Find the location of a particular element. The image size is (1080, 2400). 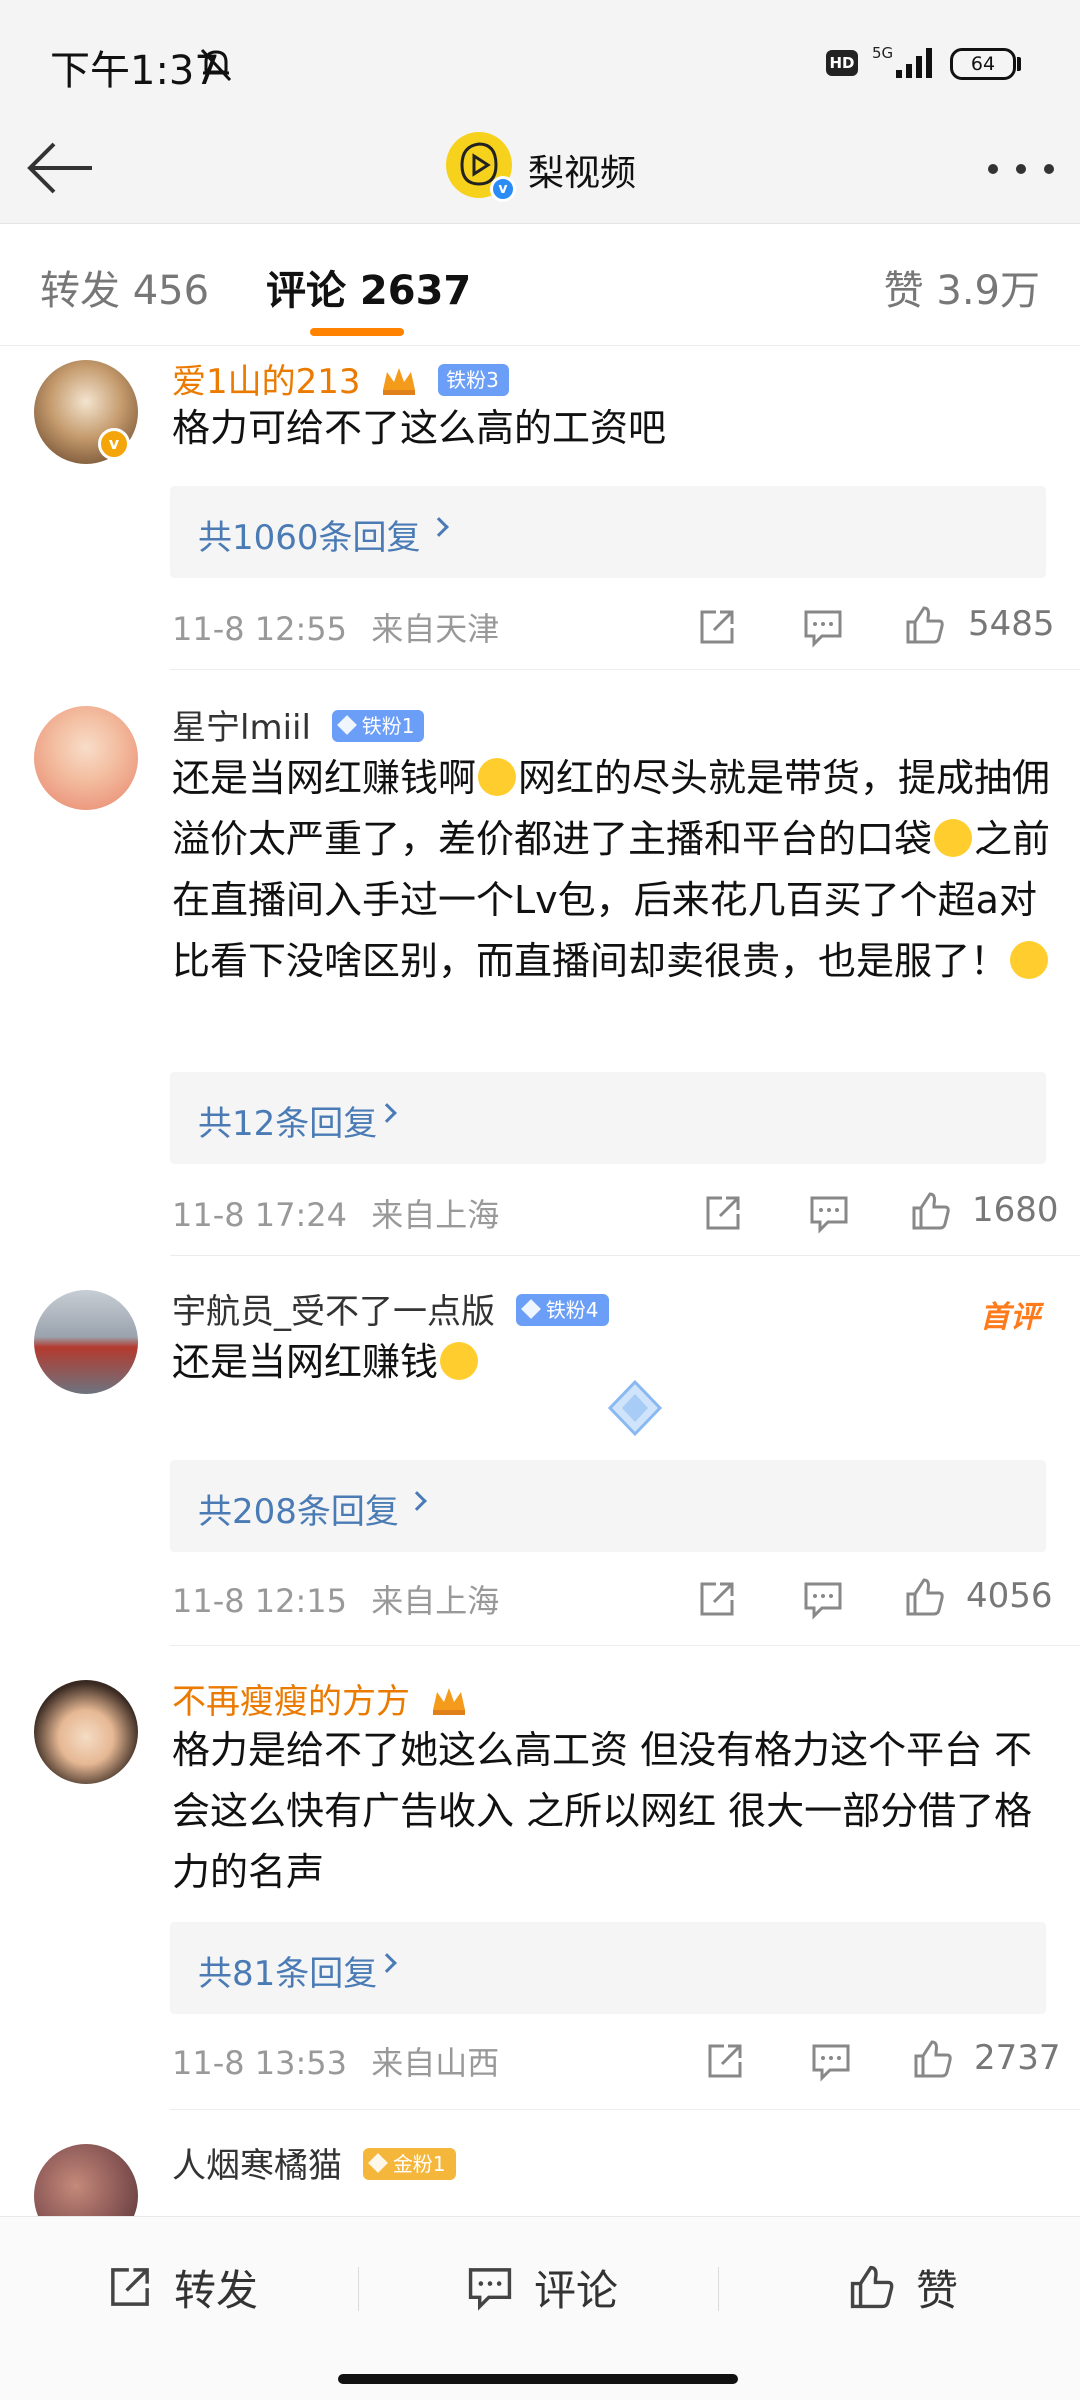

like-button: 赞 is located at coordinates (903, 2287).